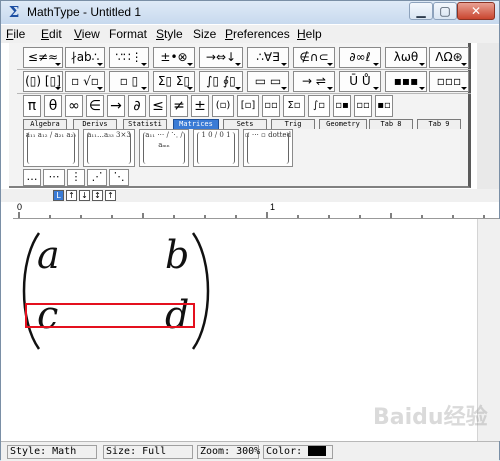 The image size is (500, 461). What do you see at coordinates (129, 57) in the screenshot?
I see `palette-embellishments: ∵∷⋮` at bounding box center [129, 57].